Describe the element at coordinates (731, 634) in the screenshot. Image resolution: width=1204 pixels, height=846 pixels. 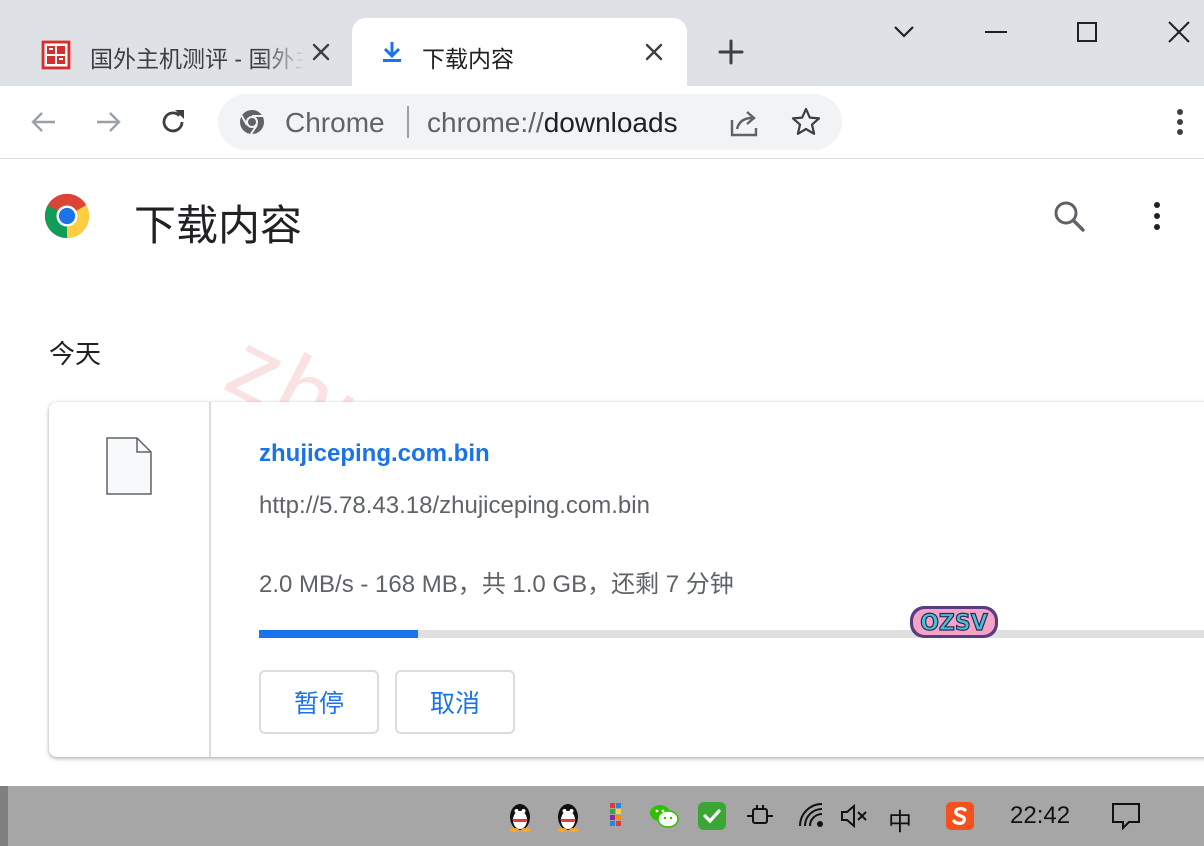
I see `progress-bar` at that location.